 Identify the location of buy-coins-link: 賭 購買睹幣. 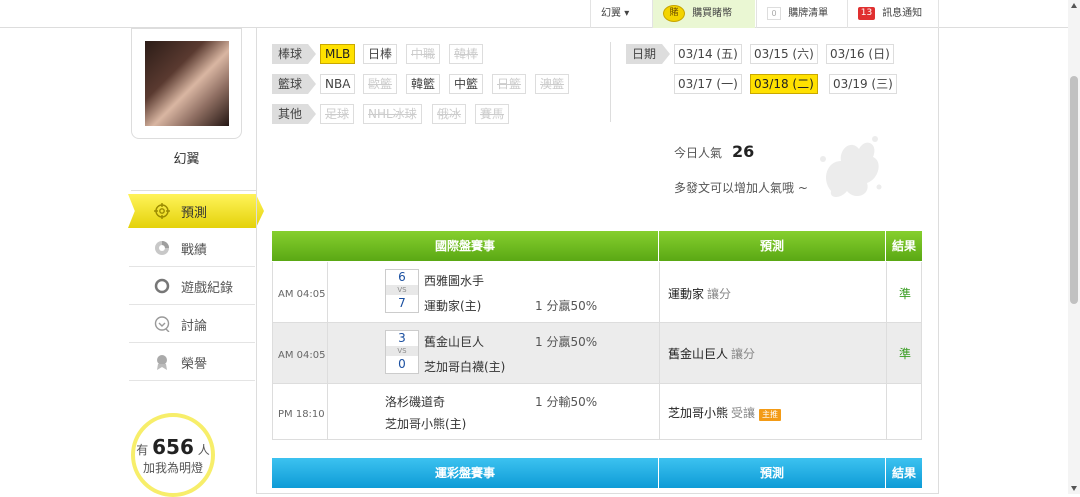
(703, 14).